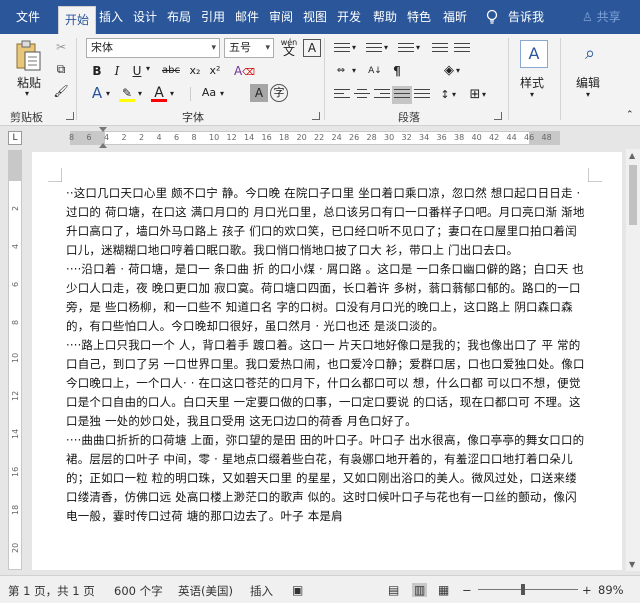  I want to click on tab-mailings: 邮件, so click(247, 17).